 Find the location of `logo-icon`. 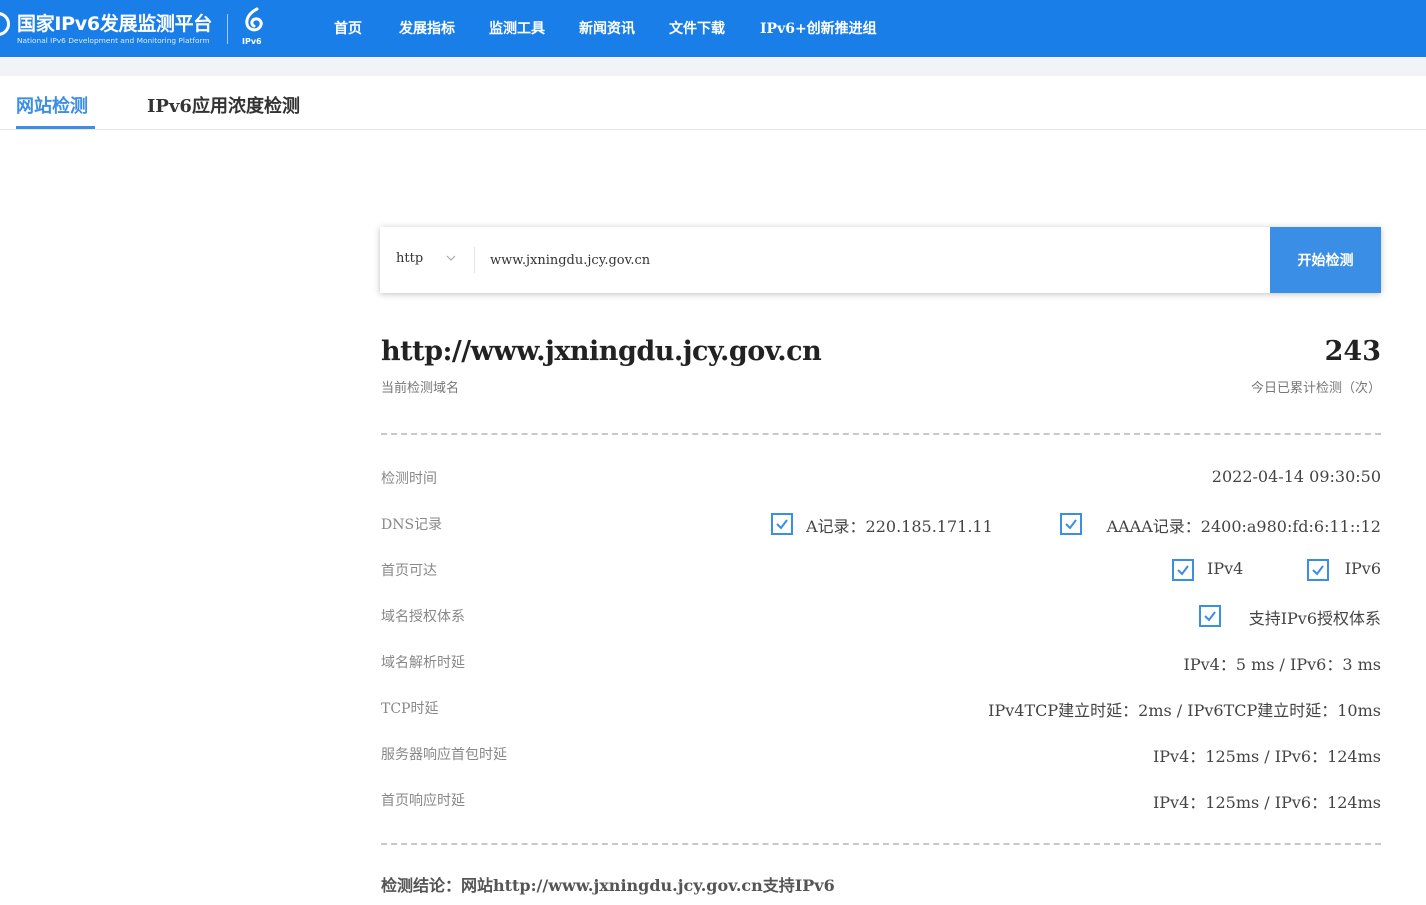

logo-icon is located at coordinates (5, 24).